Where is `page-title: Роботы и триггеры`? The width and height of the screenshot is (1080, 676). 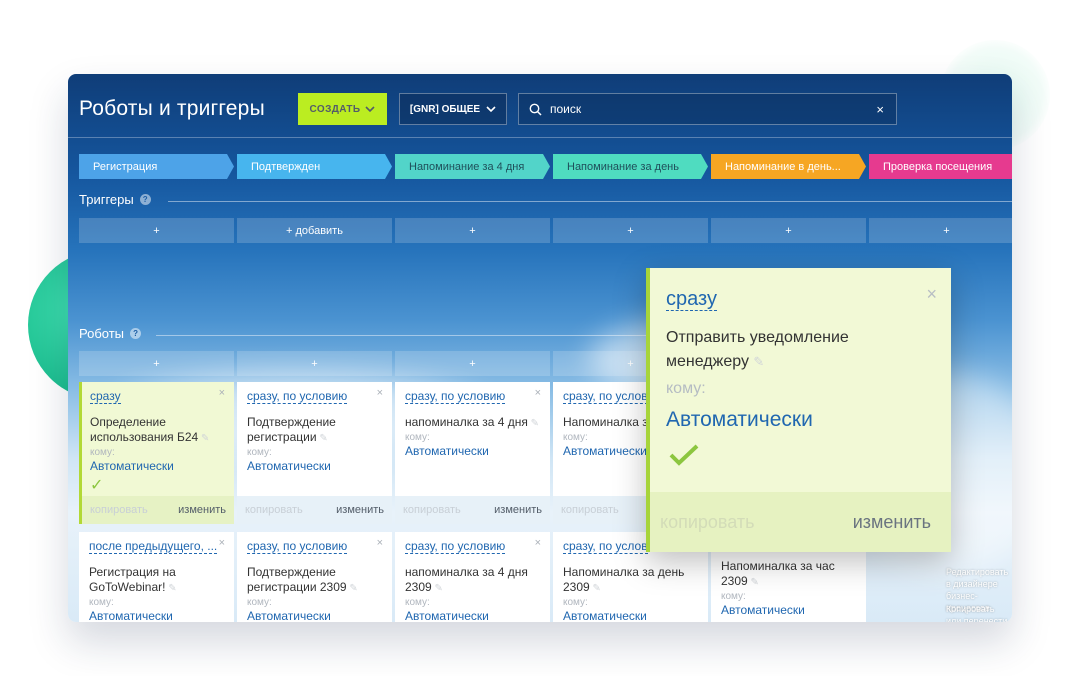 page-title: Роботы и триггеры is located at coordinates (172, 108).